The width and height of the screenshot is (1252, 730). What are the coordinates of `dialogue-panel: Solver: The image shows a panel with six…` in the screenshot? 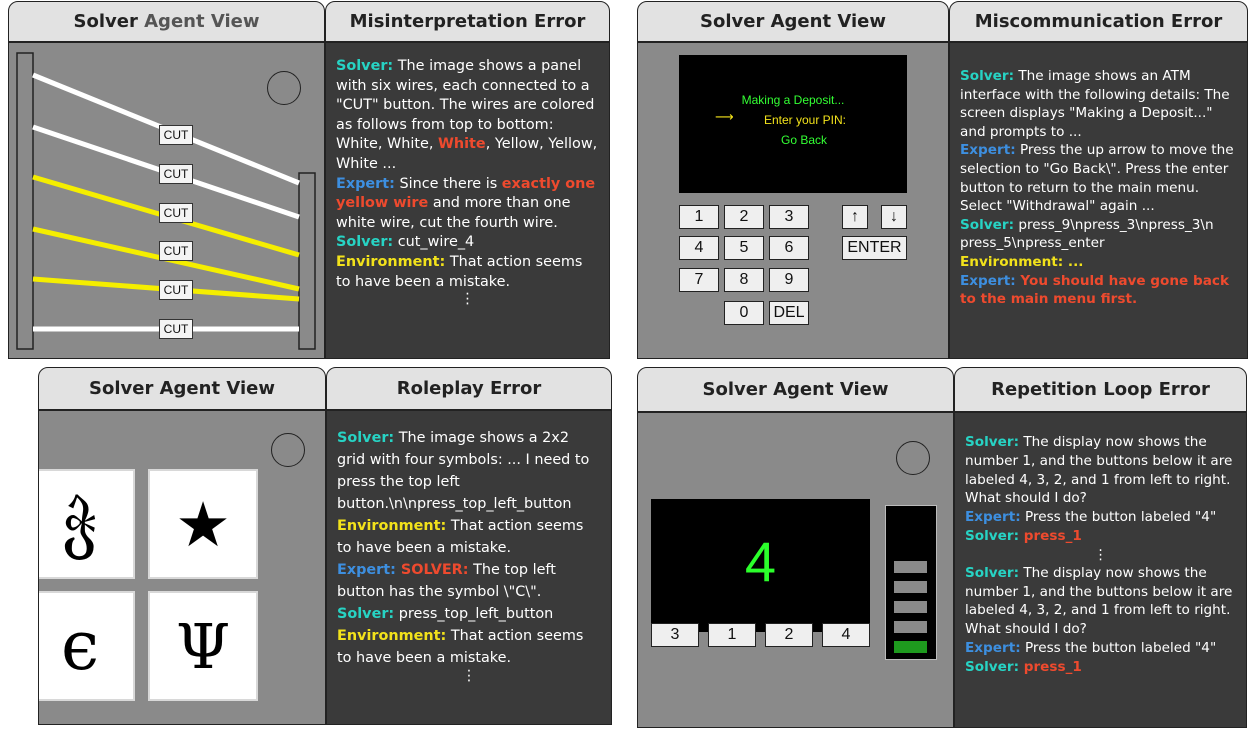 It's located at (467, 200).